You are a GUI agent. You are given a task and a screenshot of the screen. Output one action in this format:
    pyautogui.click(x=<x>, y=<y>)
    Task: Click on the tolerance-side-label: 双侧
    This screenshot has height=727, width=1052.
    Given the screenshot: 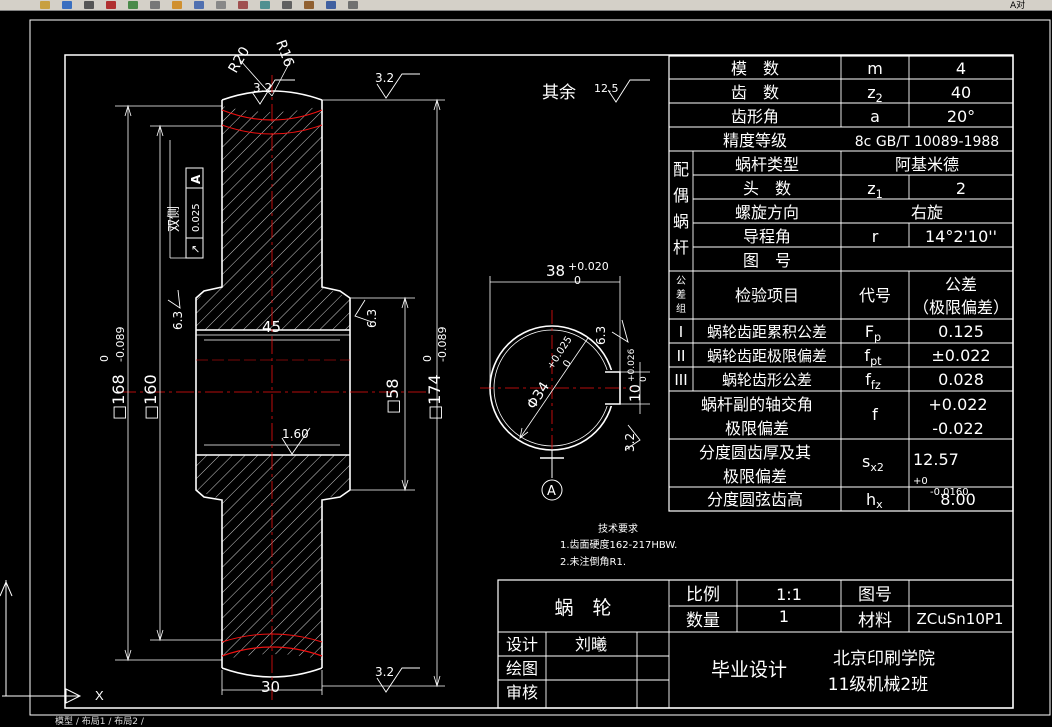 What is the action you would take?
    pyautogui.click(x=174, y=219)
    